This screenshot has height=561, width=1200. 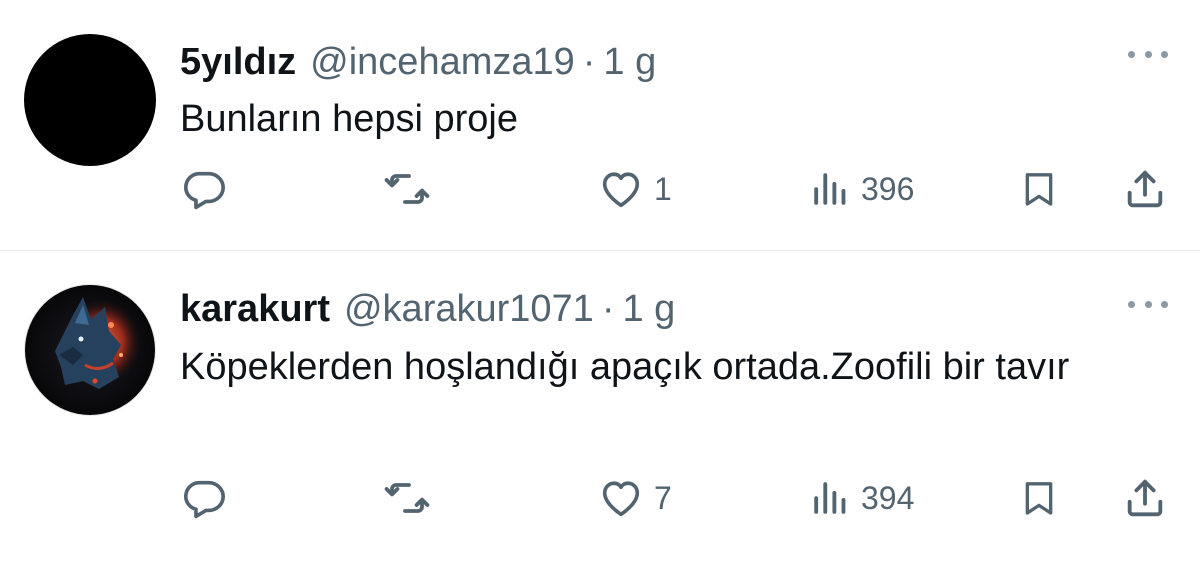 What do you see at coordinates (442, 62) in the screenshot?
I see `user-handle: @incehamza19` at bounding box center [442, 62].